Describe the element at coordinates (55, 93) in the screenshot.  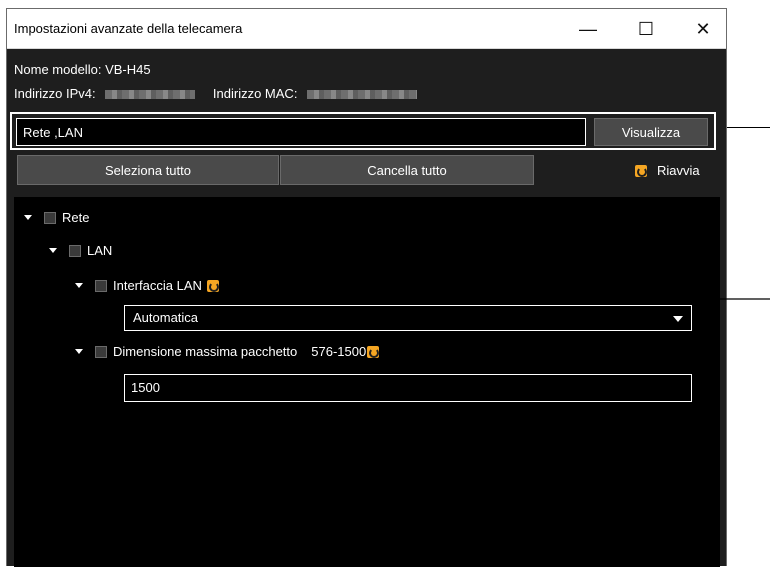
I see `ipv4-label: Indirizzo IPv4:` at that location.